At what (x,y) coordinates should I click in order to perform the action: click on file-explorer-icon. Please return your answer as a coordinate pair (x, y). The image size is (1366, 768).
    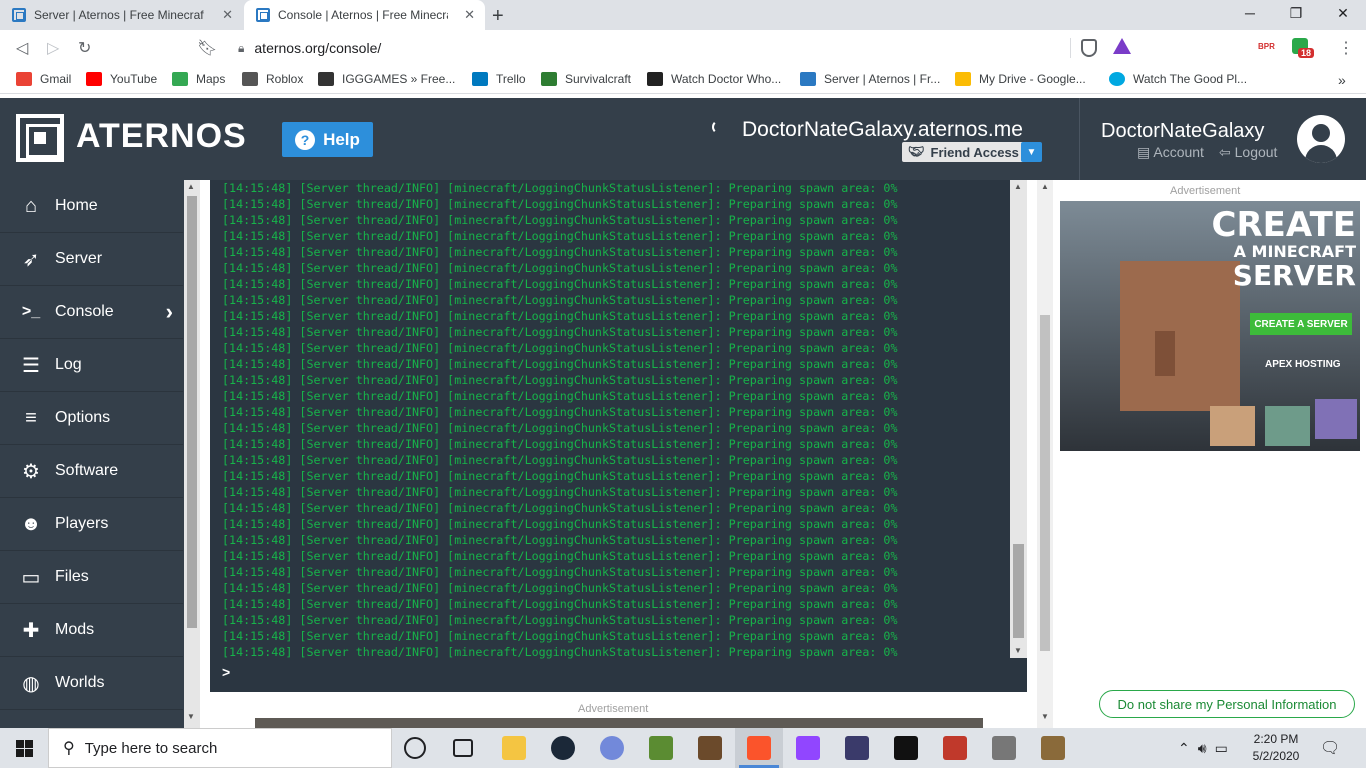
    Looking at the image, I should click on (514, 748).